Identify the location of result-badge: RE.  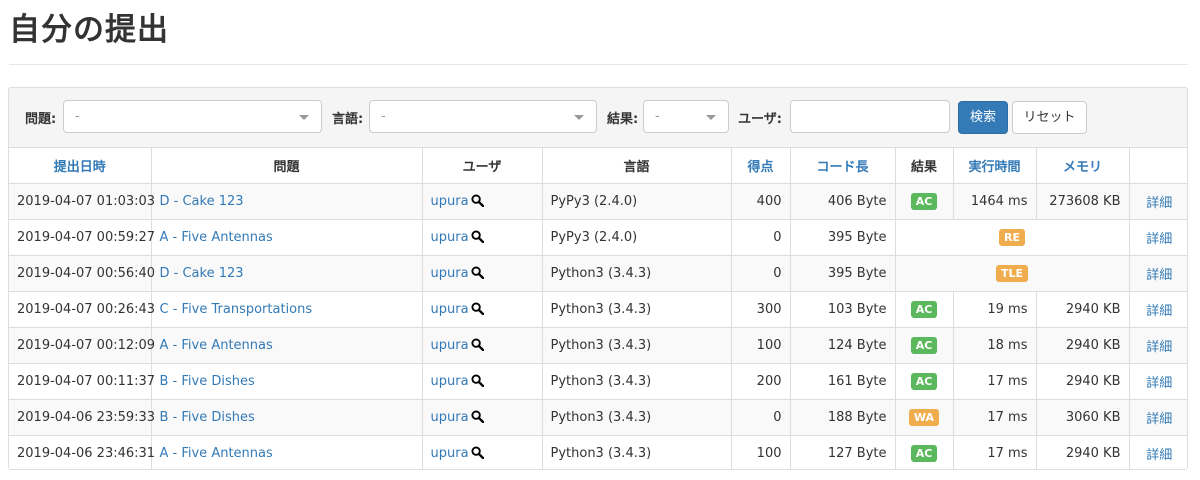
(1012, 237).